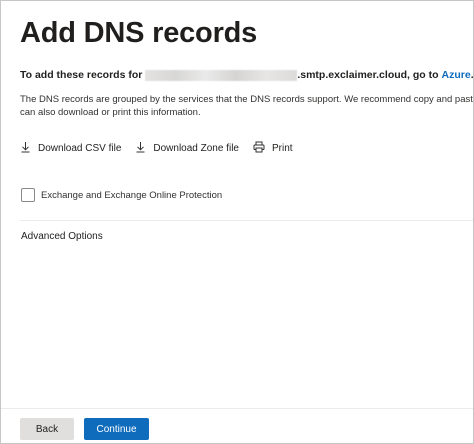  Describe the element at coordinates (80, 148) in the screenshot. I see `download-csv-label: Download CSV file` at that location.